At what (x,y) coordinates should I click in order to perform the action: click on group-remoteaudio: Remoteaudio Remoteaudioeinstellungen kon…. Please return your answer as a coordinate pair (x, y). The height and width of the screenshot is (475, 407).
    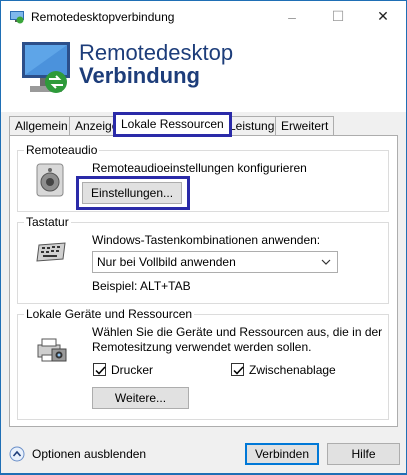
    Looking at the image, I should click on (203, 177).